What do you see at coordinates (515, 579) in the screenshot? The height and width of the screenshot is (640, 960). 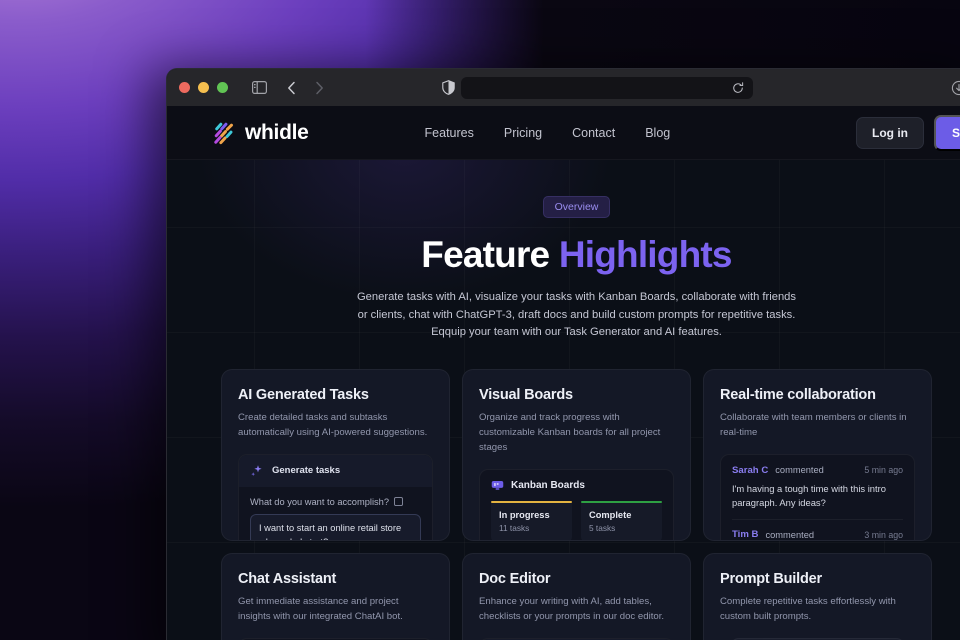 I see `card-title: Doc Editor` at bounding box center [515, 579].